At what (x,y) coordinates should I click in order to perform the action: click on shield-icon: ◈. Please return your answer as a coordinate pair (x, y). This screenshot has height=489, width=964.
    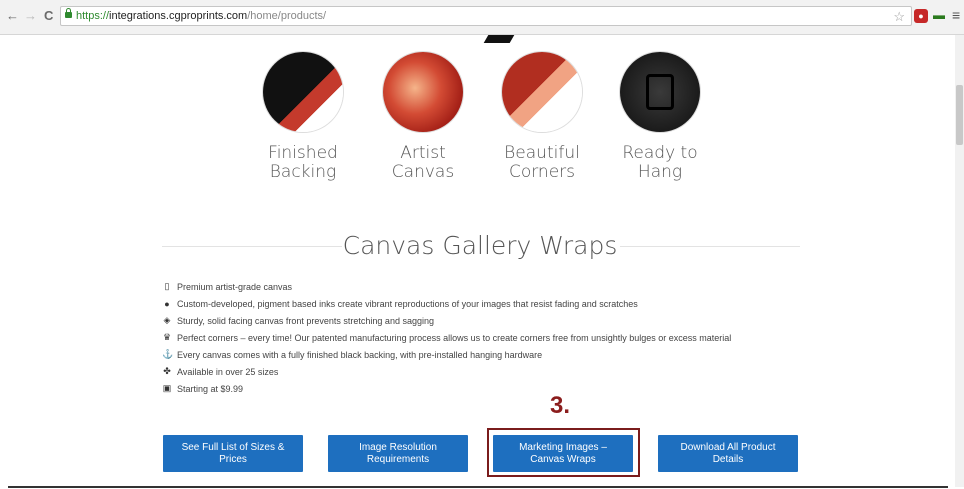
    Looking at the image, I should click on (167, 320).